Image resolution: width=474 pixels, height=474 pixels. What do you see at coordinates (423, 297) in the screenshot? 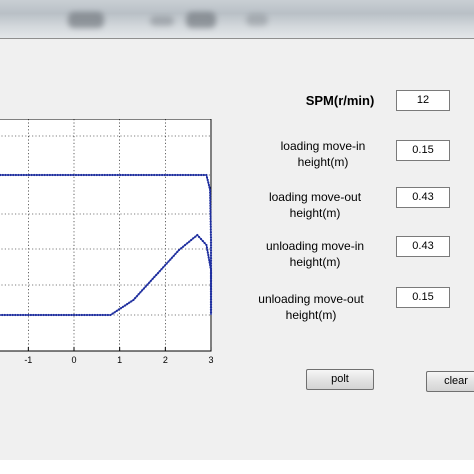
I see `unloading-move-out-input: 0.15` at bounding box center [423, 297].